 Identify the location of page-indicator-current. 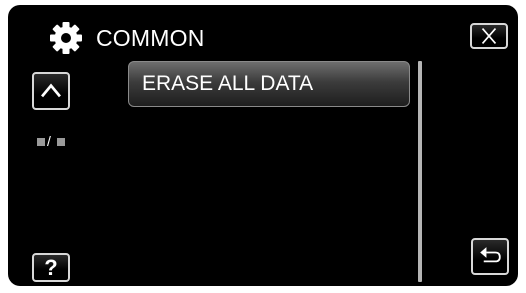
(41, 142).